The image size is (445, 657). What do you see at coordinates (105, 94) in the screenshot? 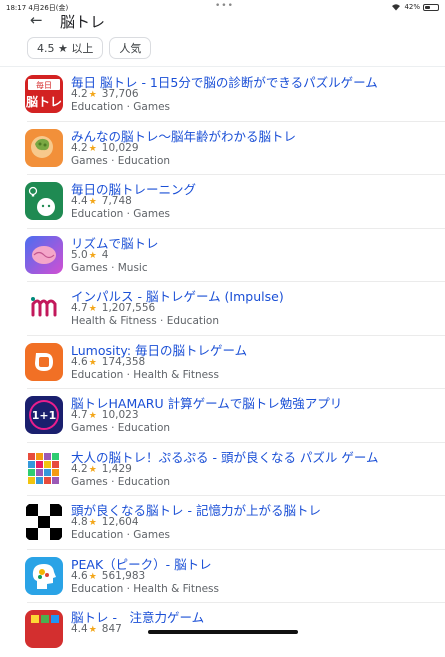
I see `app-rating: 4.2★ 37,706` at bounding box center [105, 94].